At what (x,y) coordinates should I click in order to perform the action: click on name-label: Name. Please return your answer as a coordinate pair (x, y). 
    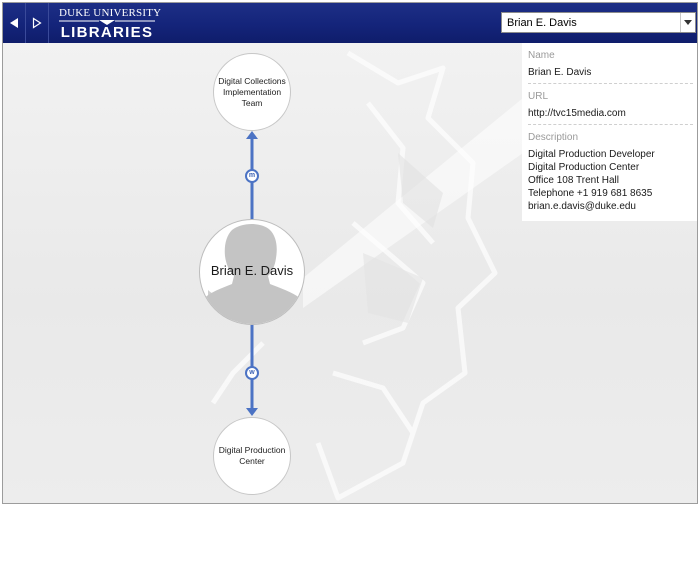
    Looking at the image, I should click on (541, 55).